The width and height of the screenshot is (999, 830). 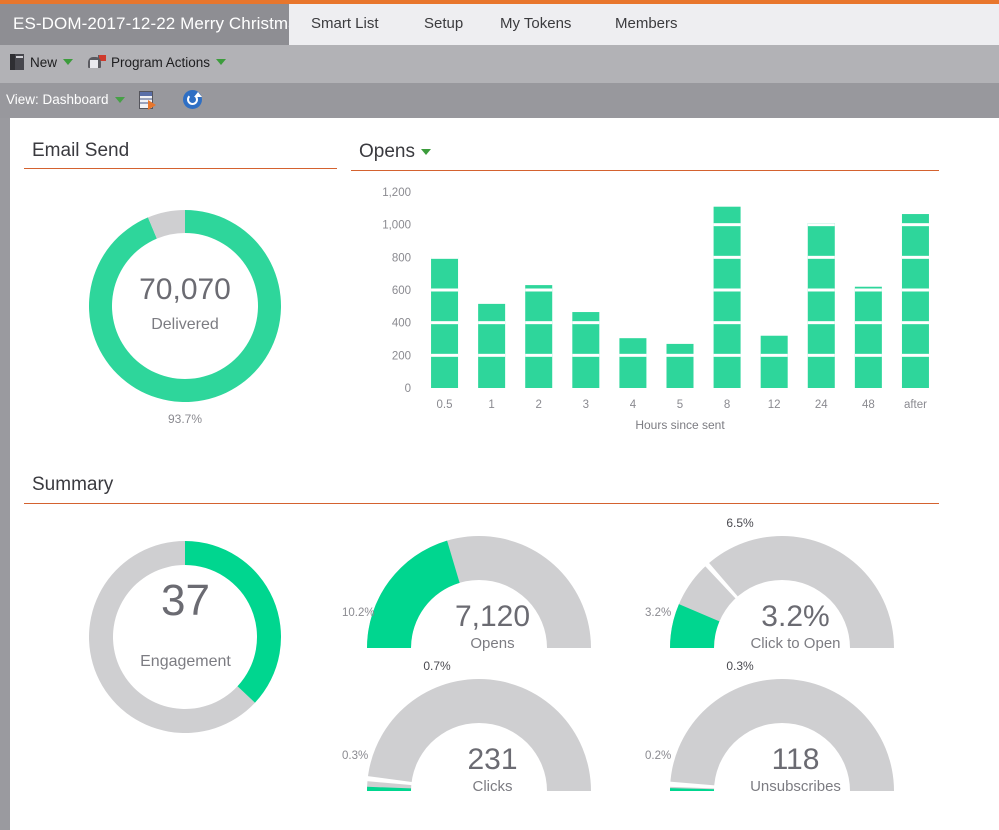 I want to click on x-axis-title: Hours since sent, so click(x=680, y=425).